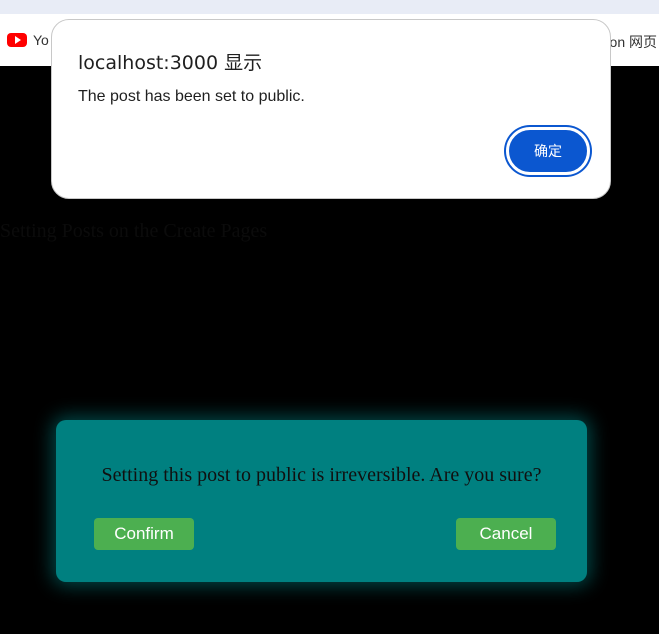 The height and width of the screenshot is (634, 659). Describe the element at coordinates (191, 96) in the screenshot. I see `alert-message: The post has been set to public.` at that location.